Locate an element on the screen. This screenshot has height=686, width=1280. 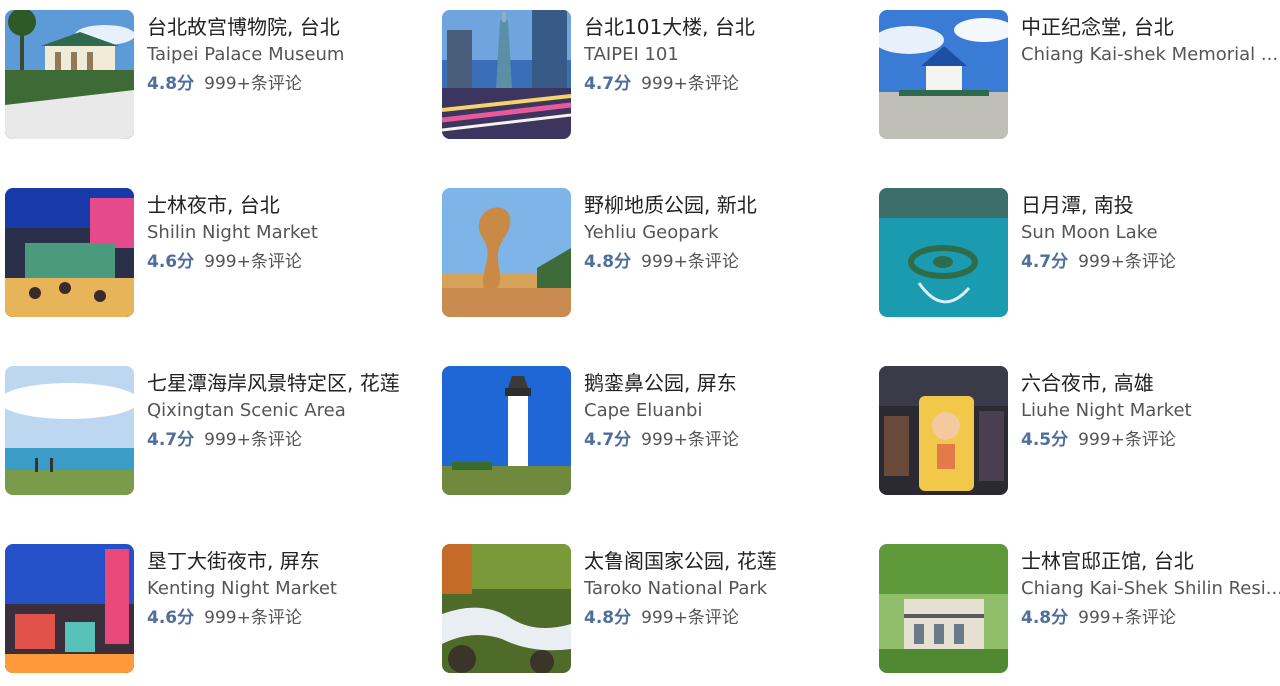
sun-moon-lake-photo is located at coordinates (943, 252).